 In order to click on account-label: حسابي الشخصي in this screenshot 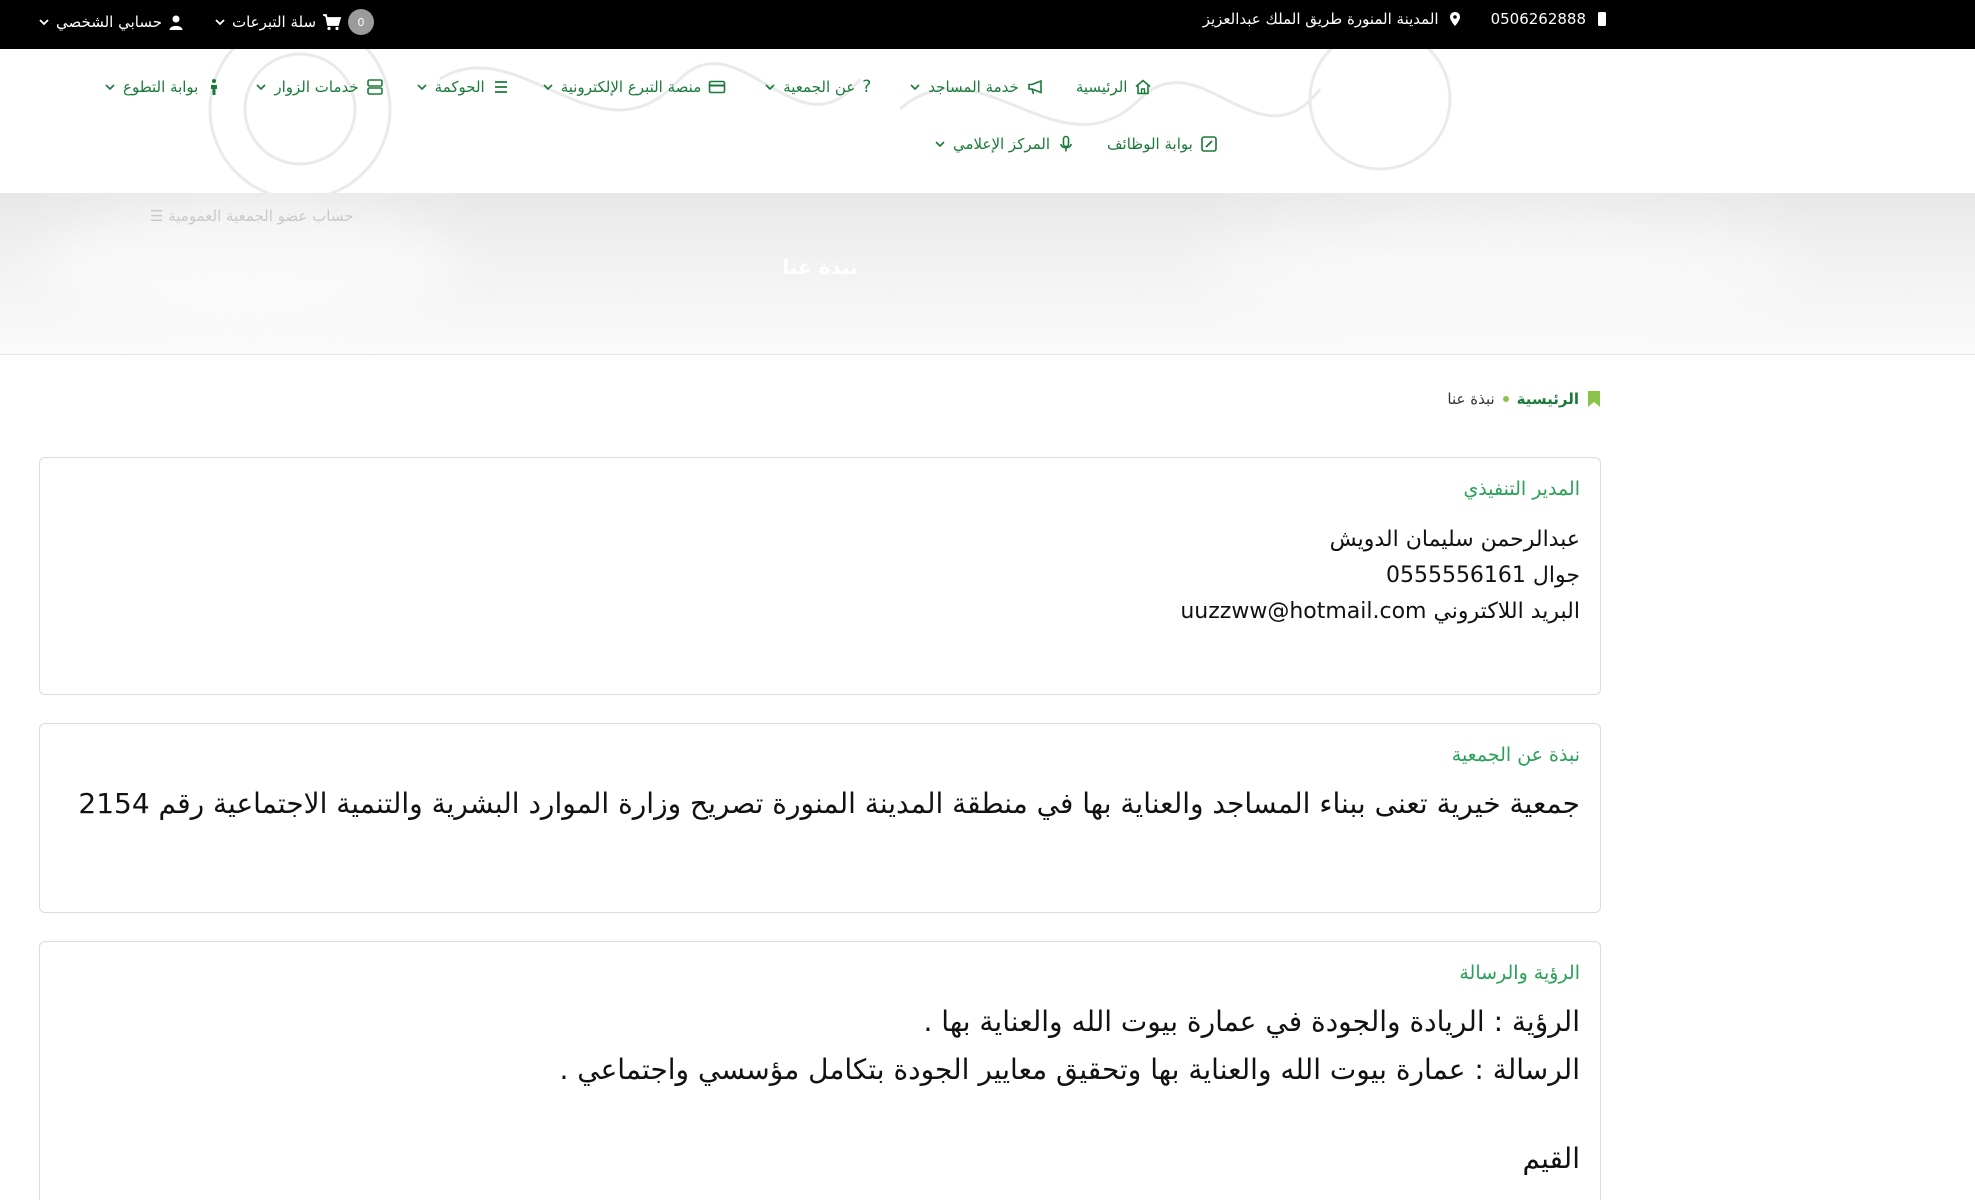, I will do `click(109, 22)`.